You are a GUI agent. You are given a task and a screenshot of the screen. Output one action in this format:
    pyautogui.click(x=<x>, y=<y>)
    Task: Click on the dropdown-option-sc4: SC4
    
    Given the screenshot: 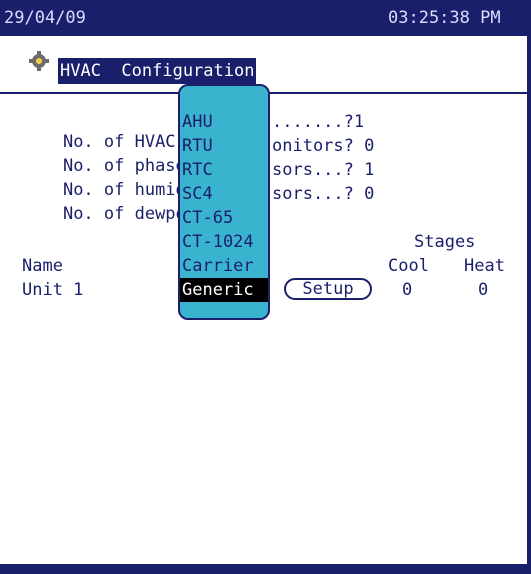 What is the action you would take?
    pyautogui.click(x=224, y=194)
    